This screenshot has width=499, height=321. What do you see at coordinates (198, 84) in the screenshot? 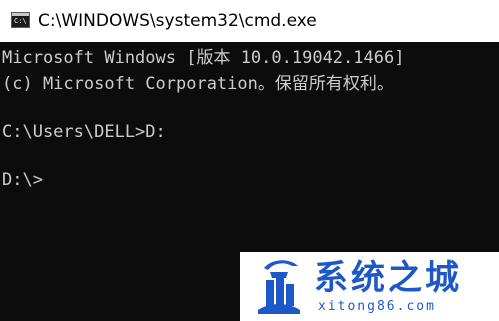
I see `console-line: (c) Microsoft Corporation。保留所有权利。` at bounding box center [198, 84].